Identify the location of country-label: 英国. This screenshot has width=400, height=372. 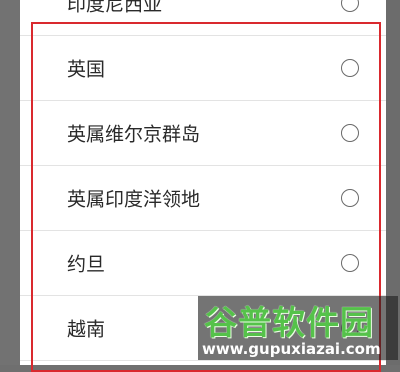
(86, 69).